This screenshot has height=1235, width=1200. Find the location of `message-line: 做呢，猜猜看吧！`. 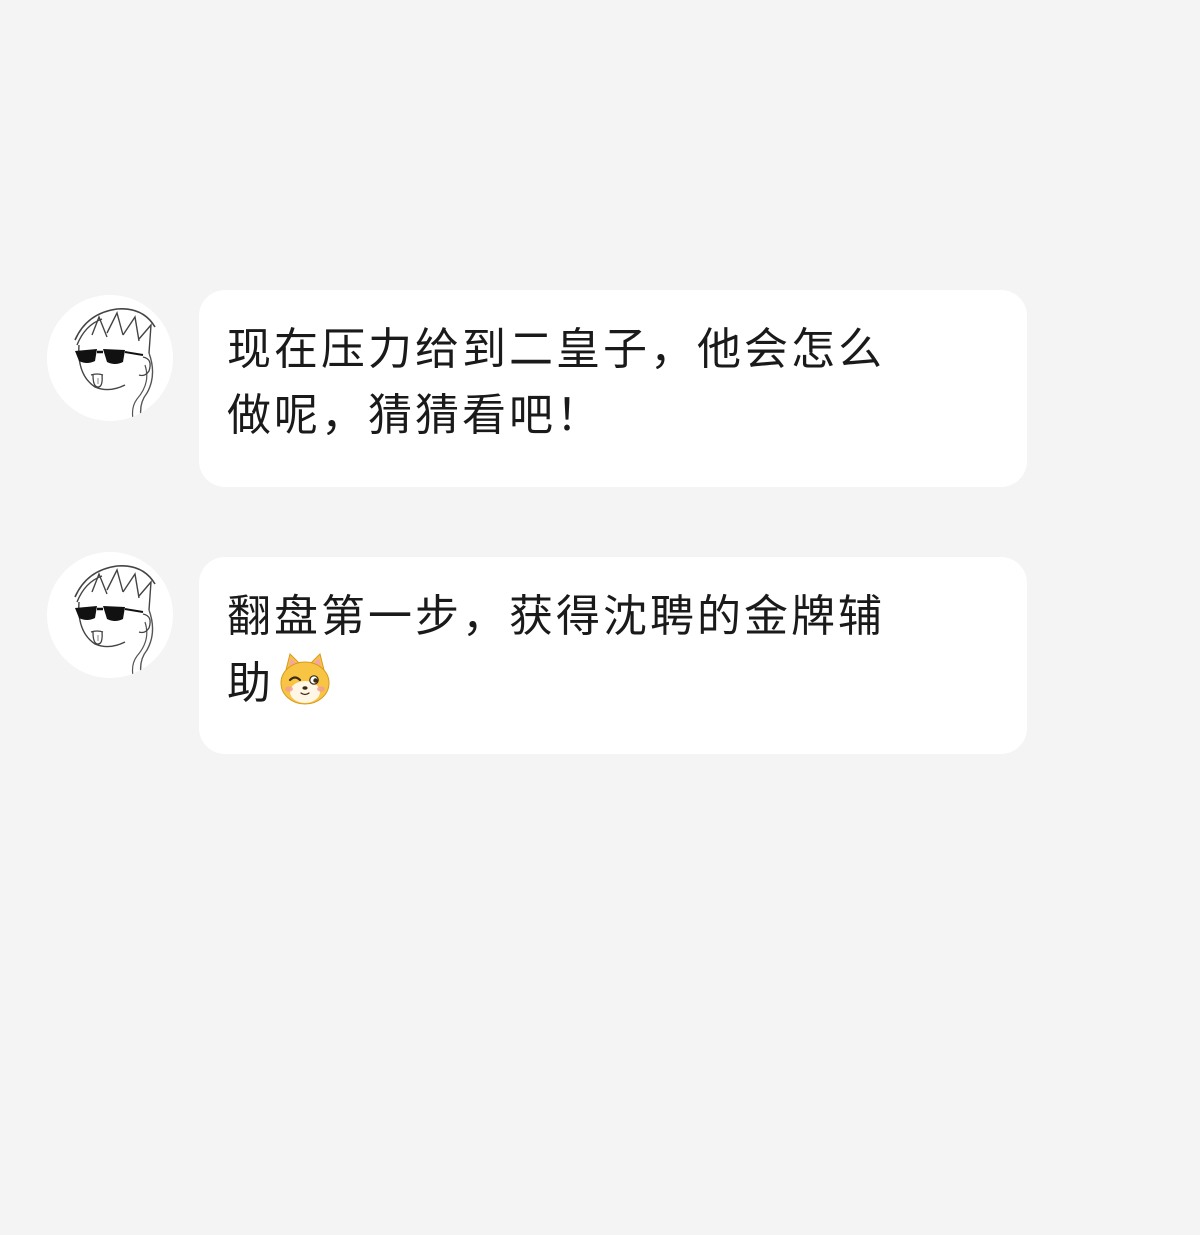

message-line: 做呢，猜猜看吧！ is located at coordinates (415, 415).